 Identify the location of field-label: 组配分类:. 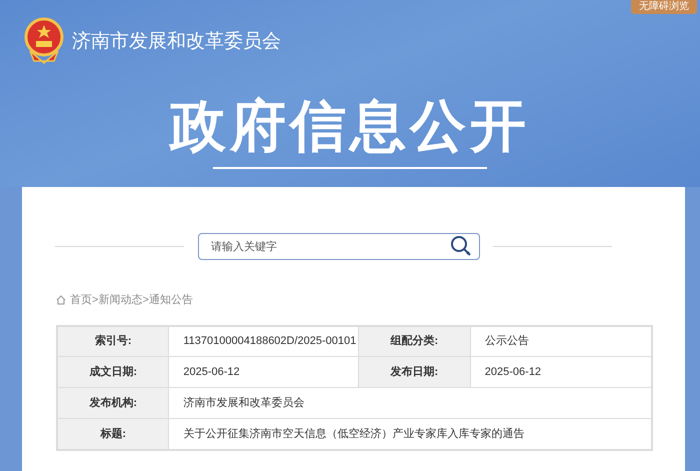
(414, 341).